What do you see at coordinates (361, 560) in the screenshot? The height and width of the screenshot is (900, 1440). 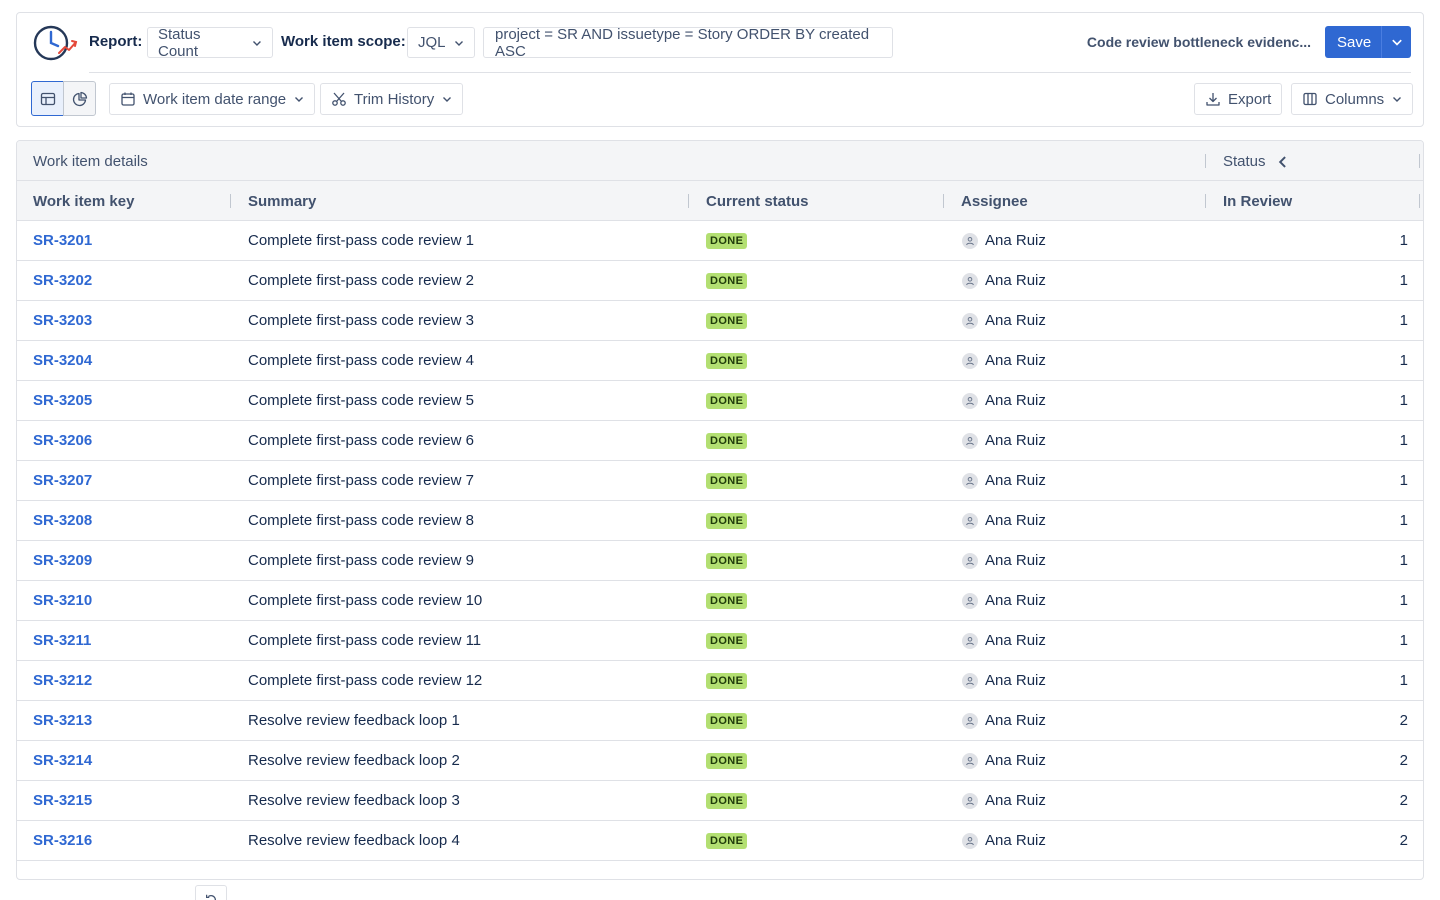 I see `work-item-summary: Complete first-pass code review 9` at bounding box center [361, 560].